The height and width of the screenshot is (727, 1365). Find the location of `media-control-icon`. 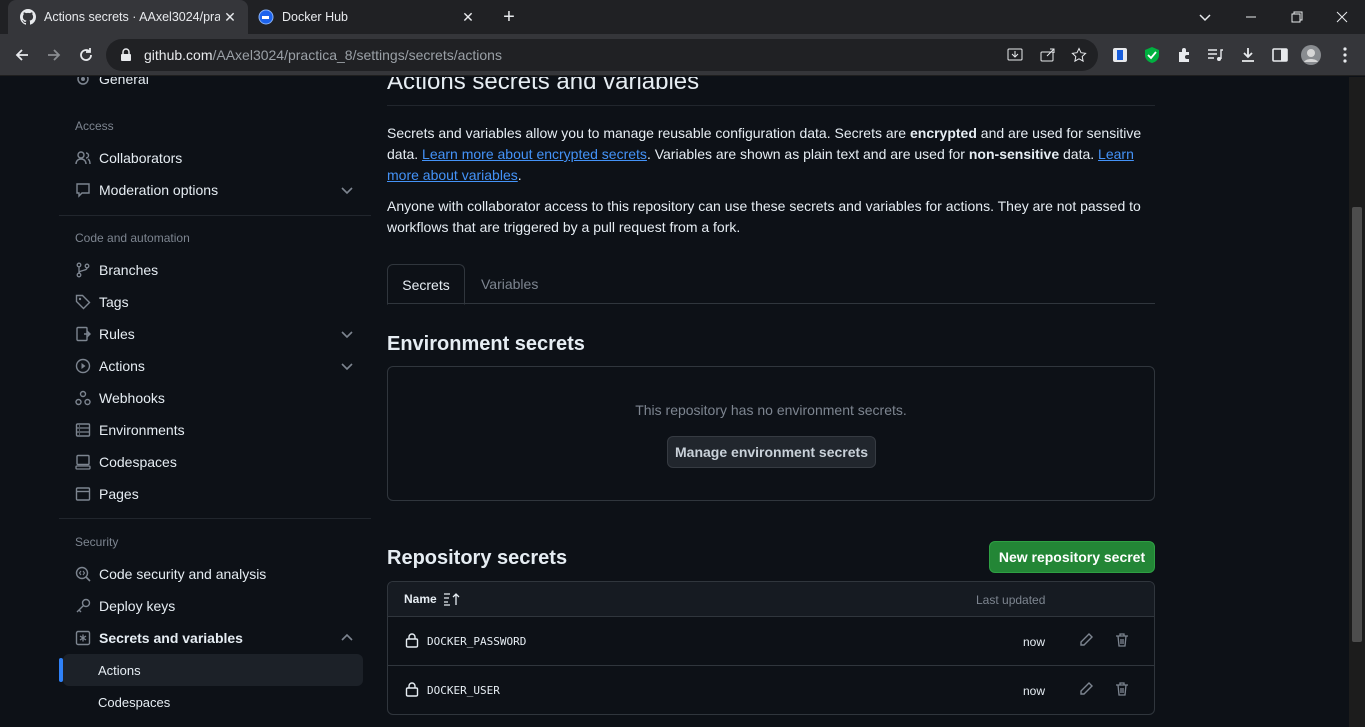

media-control-icon is located at coordinates (1215, 55).